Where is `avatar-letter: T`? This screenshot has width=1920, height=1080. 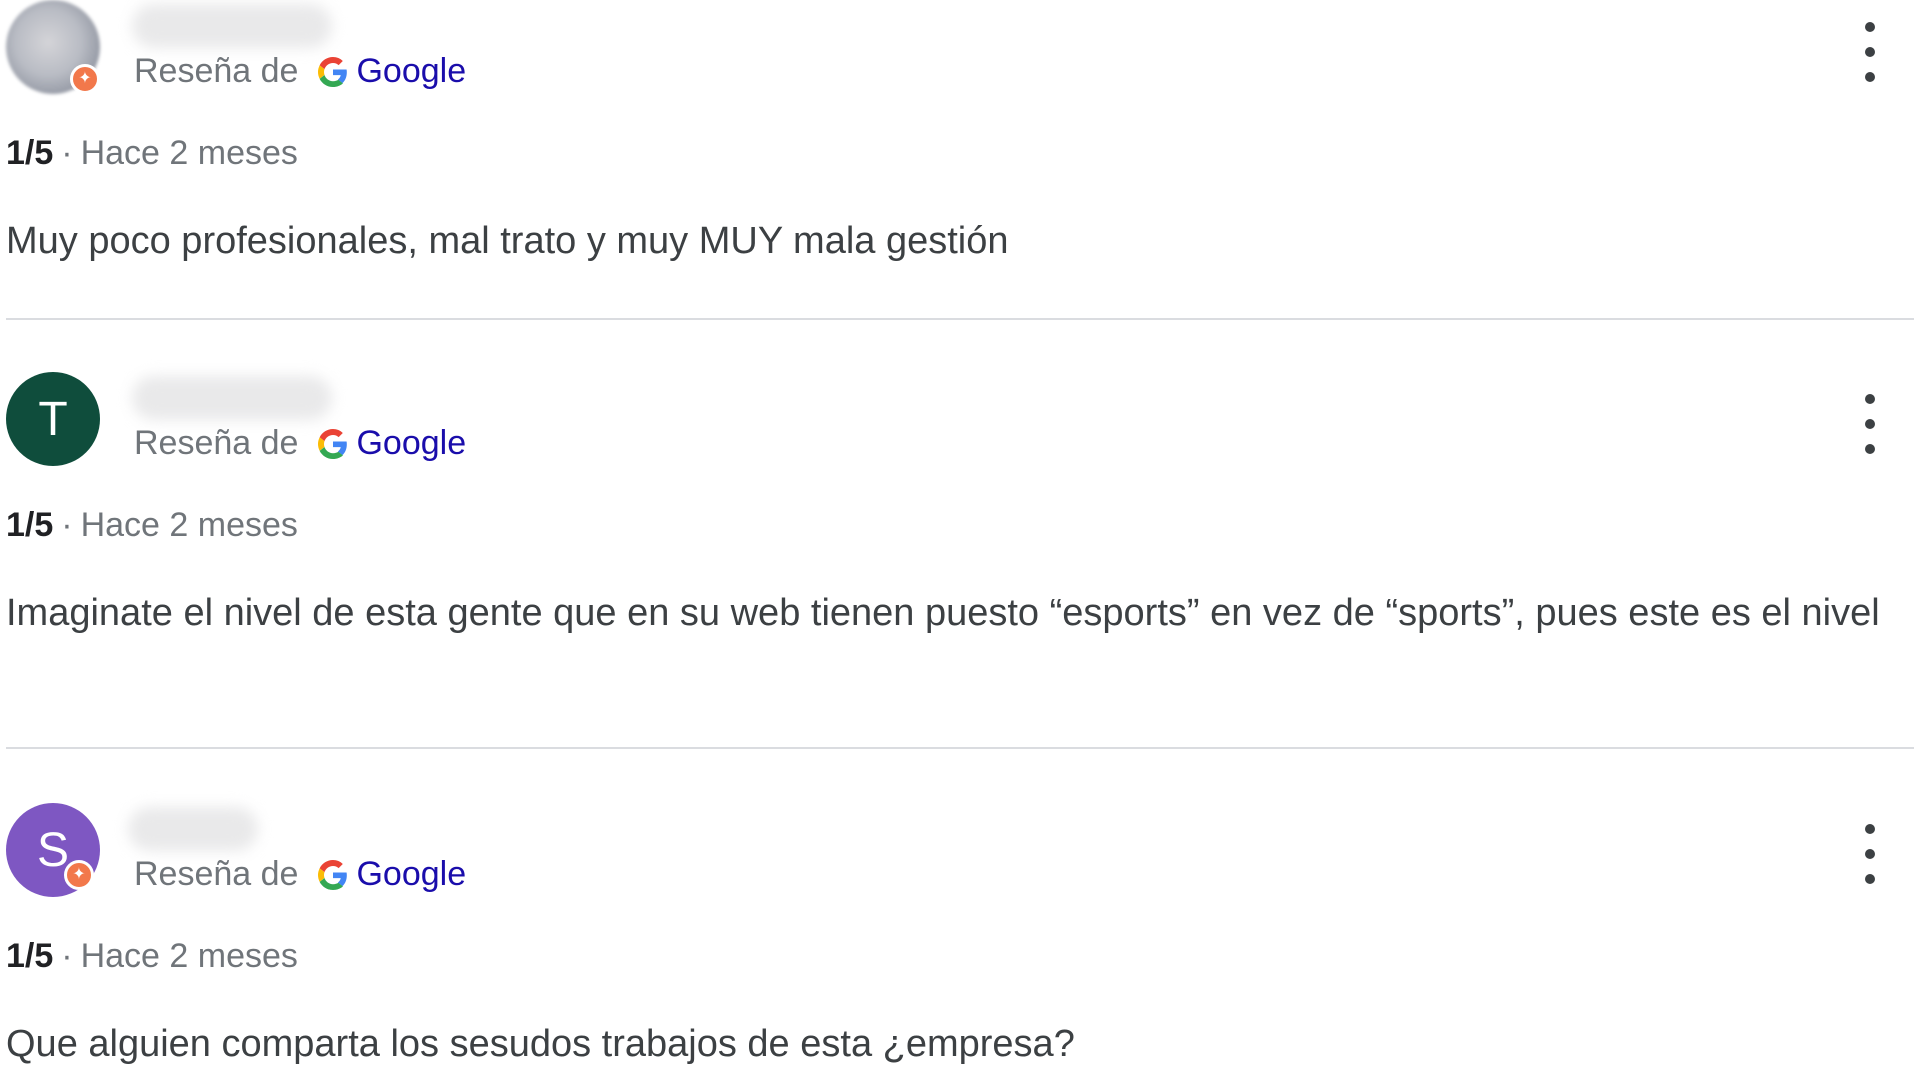 avatar-letter: T is located at coordinates (53, 419).